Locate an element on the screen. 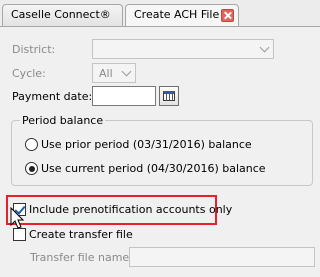 The height and width of the screenshot is (277, 320). radio-current-period is located at coordinates (31, 168).